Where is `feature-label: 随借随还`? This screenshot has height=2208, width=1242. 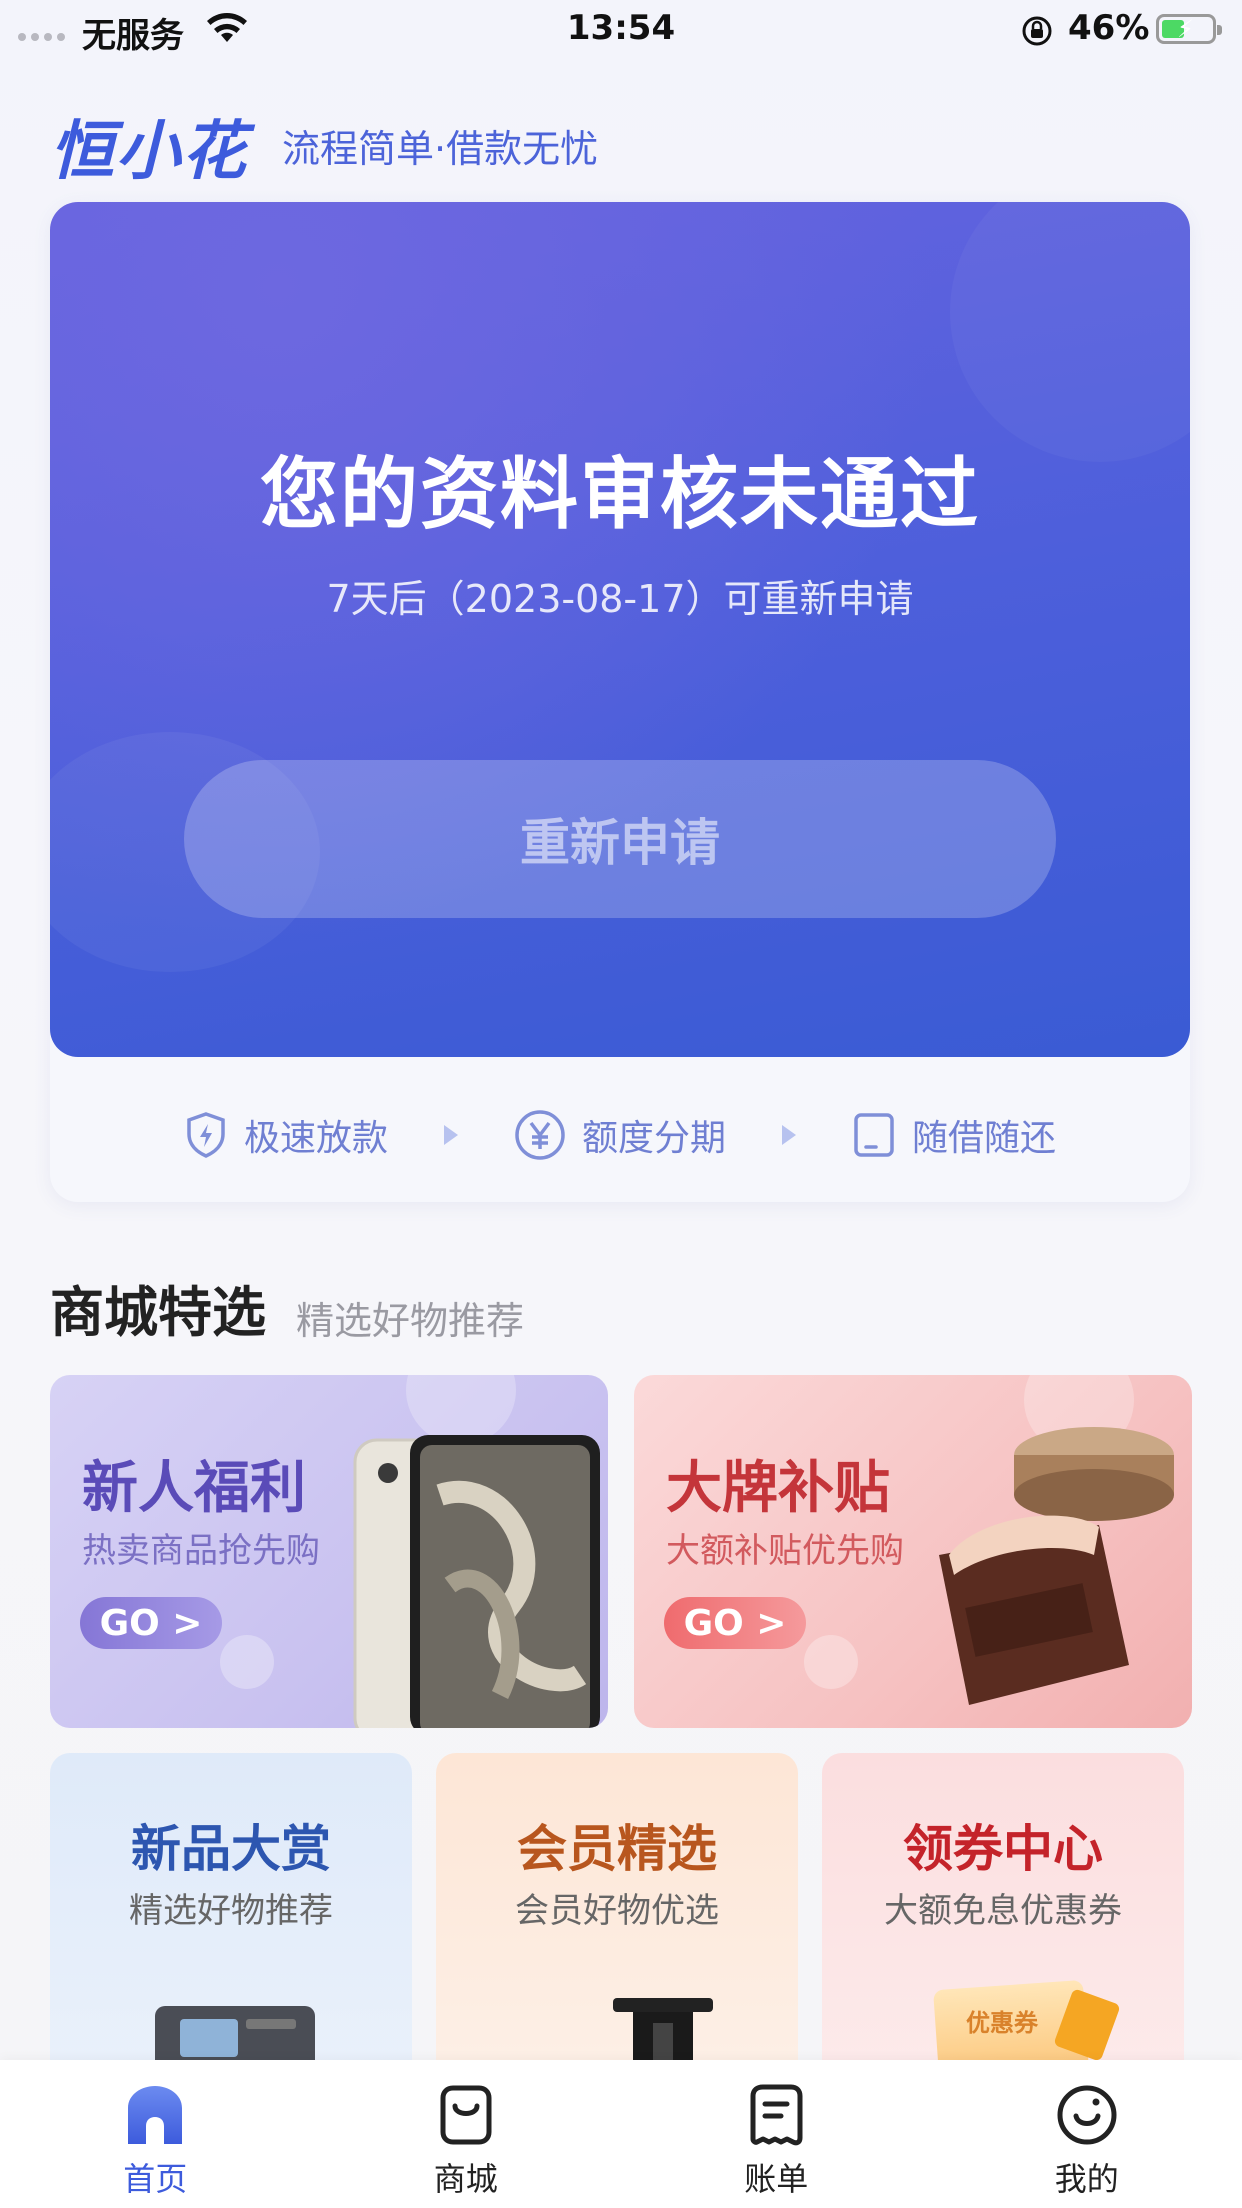 feature-label: 随借随还 is located at coordinates (984, 1138).